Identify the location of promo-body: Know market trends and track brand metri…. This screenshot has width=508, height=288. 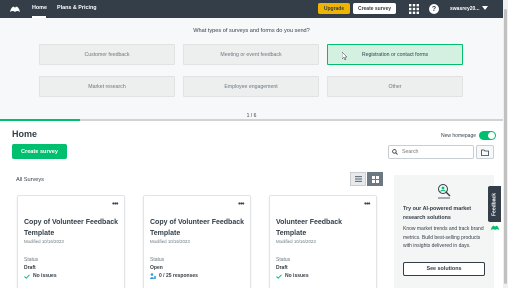
(443, 237).